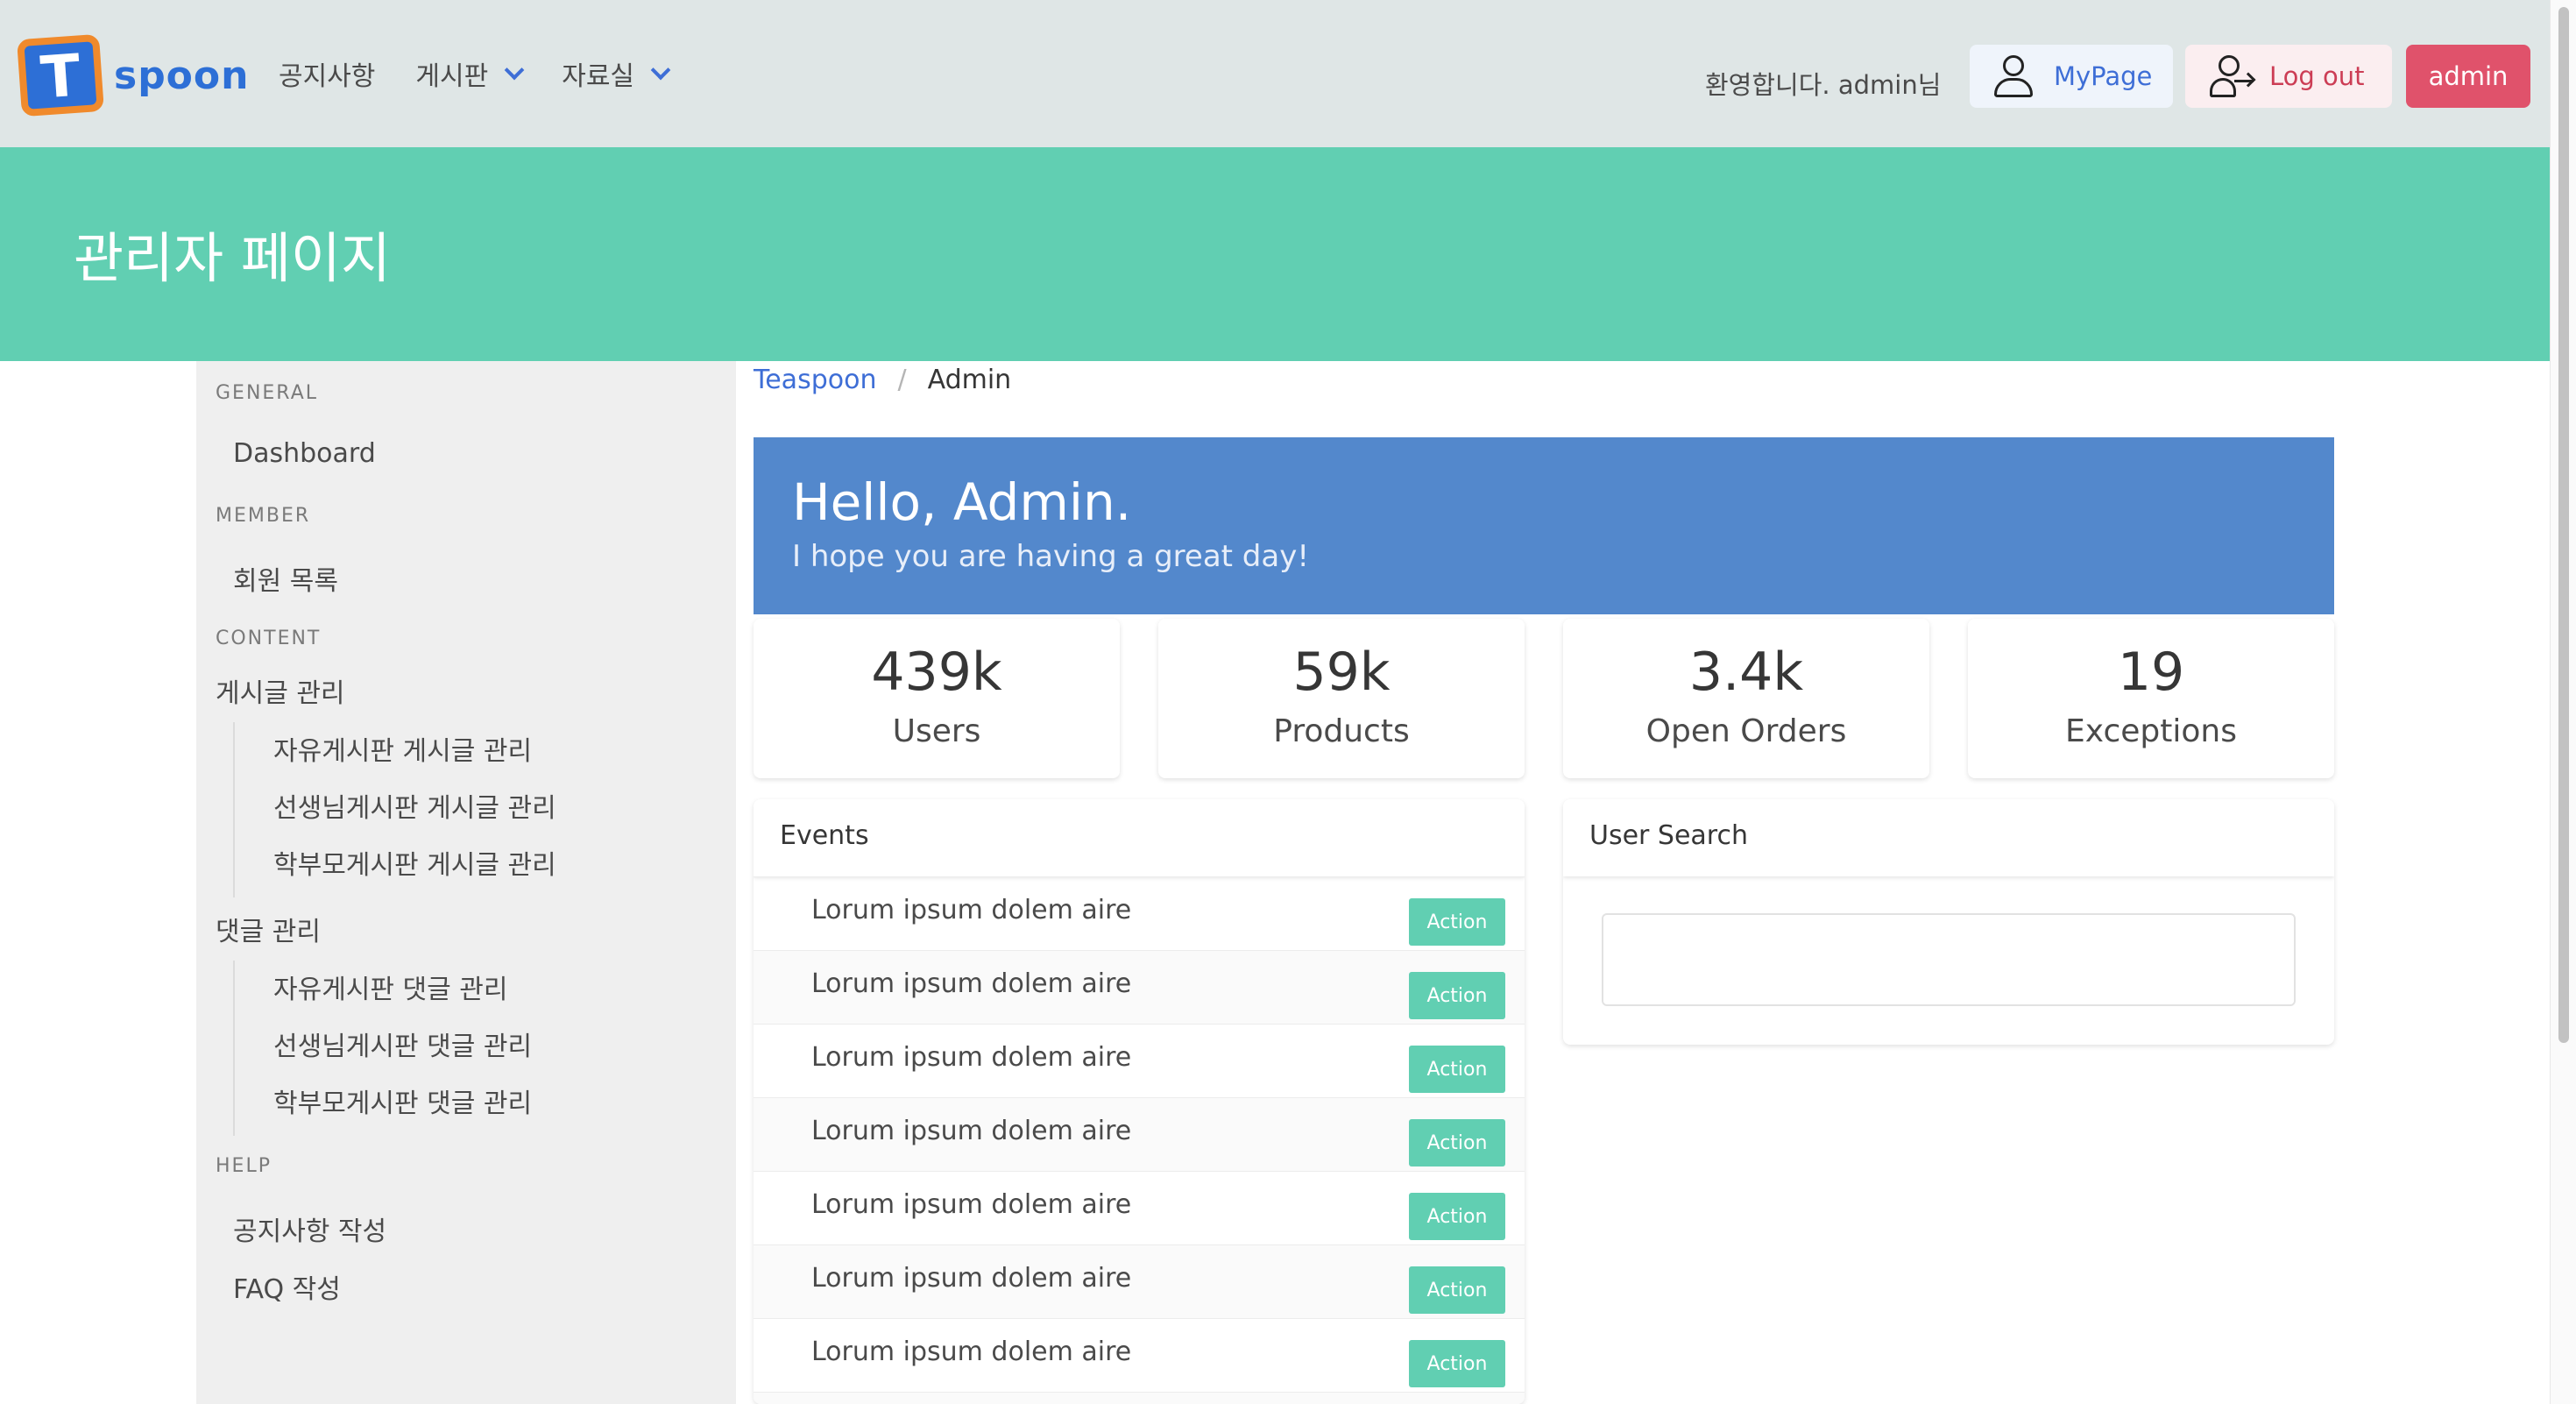  Describe the element at coordinates (969, 380) in the screenshot. I see `breadcrumb-current: Admin` at that location.